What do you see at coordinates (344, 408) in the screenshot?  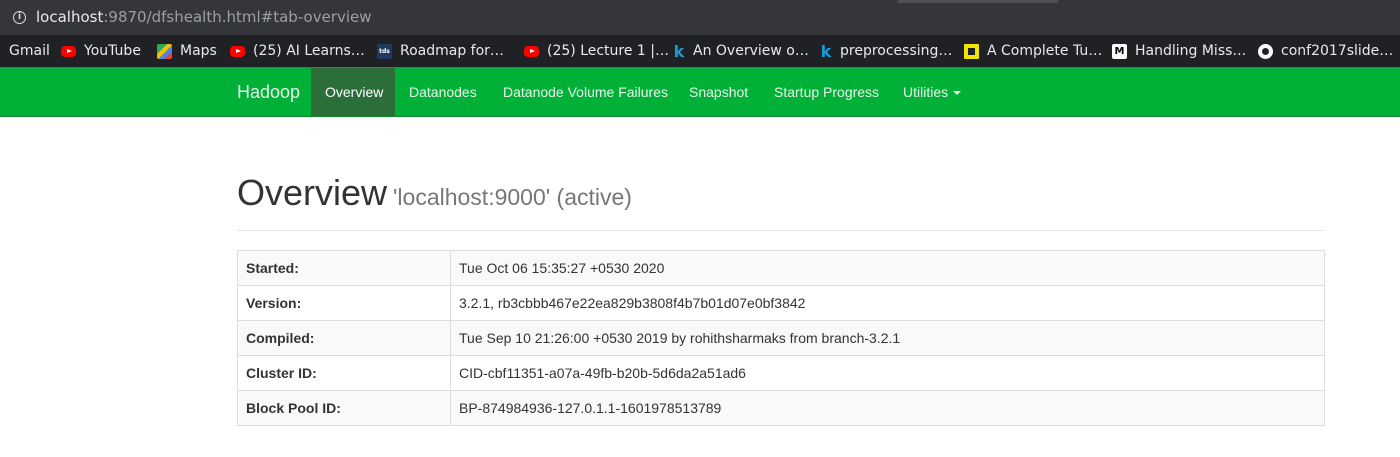 I see `row-key: Block Pool ID:` at bounding box center [344, 408].